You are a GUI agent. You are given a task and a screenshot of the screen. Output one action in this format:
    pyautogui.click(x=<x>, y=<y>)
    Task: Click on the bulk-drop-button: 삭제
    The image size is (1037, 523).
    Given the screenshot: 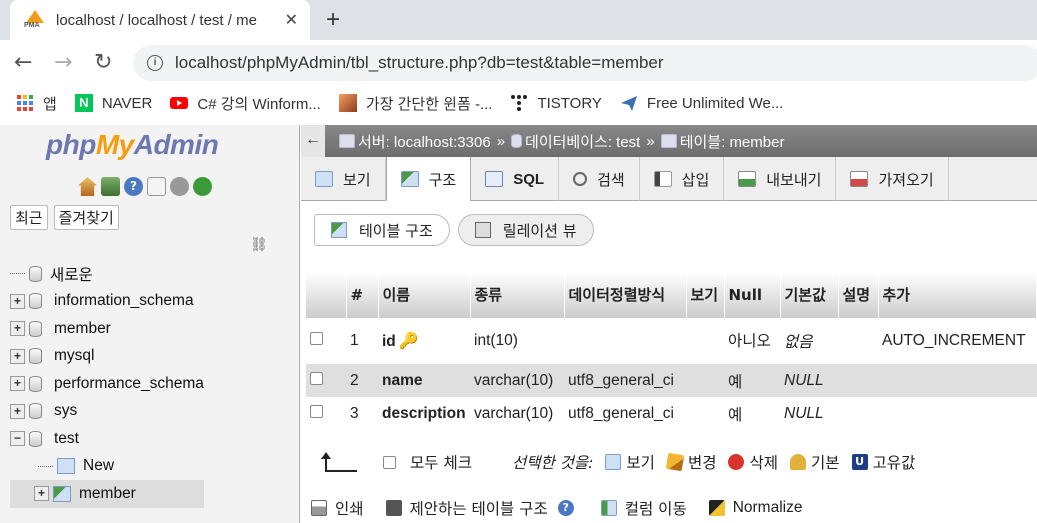 What is the action you would take?
    pyautogui.click(x=753, y=462)
    